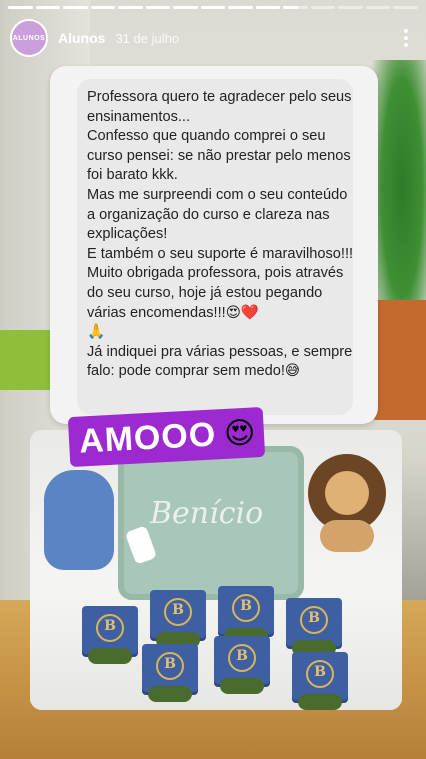 This screenshot has width=426, height=759. I want to click on username: Alunos, so click(81, 38).